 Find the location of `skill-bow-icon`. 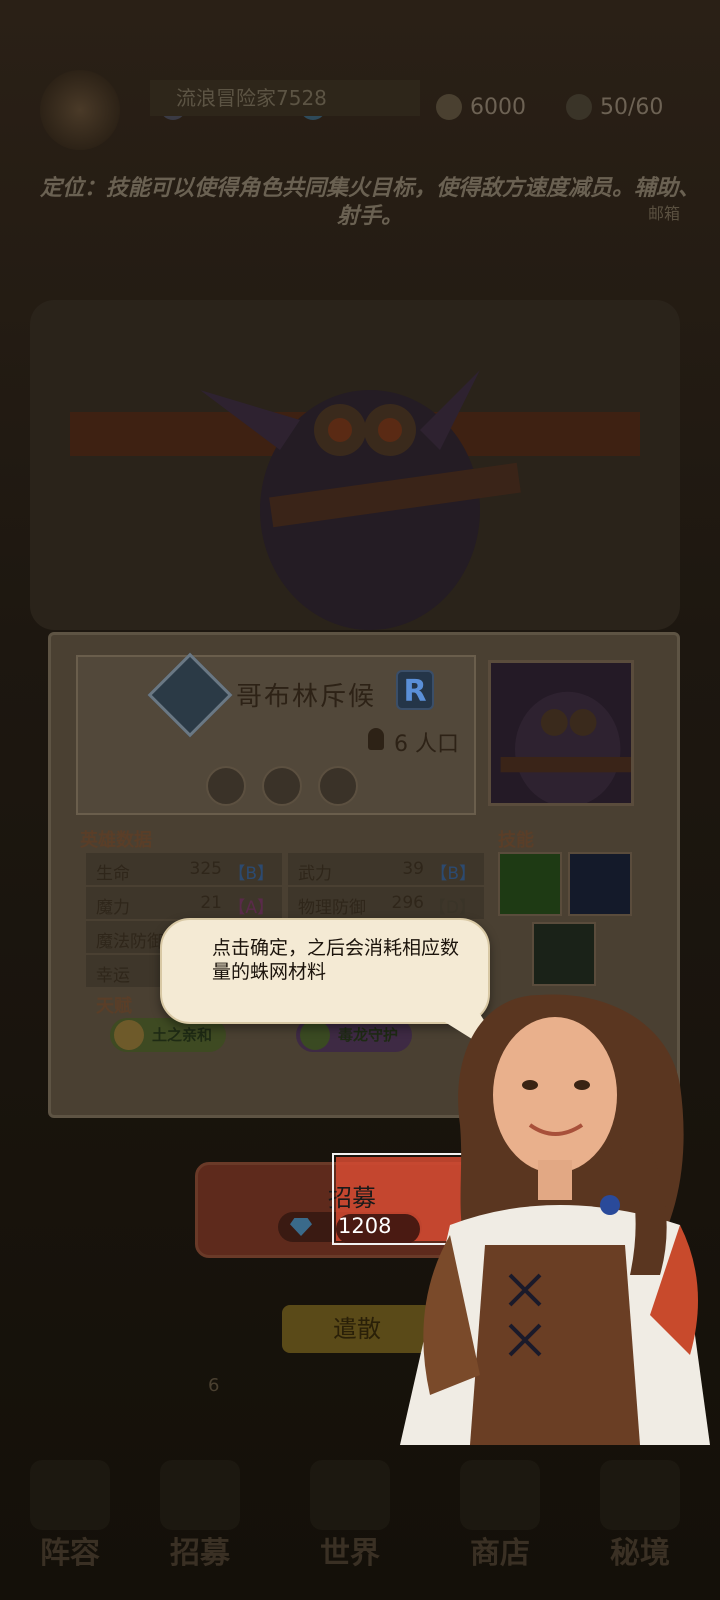

skill-bow-icon is located at coordinates (530, 884).